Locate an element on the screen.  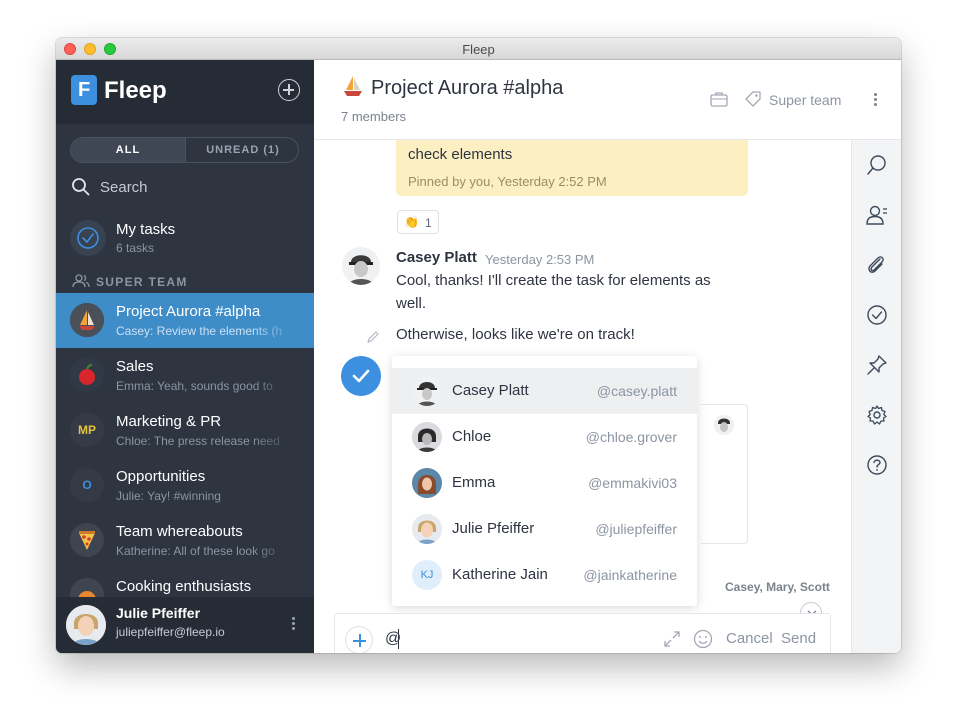
current-user-email: juliepfeiffer@fleep.io is located at coordinates (170, 632).